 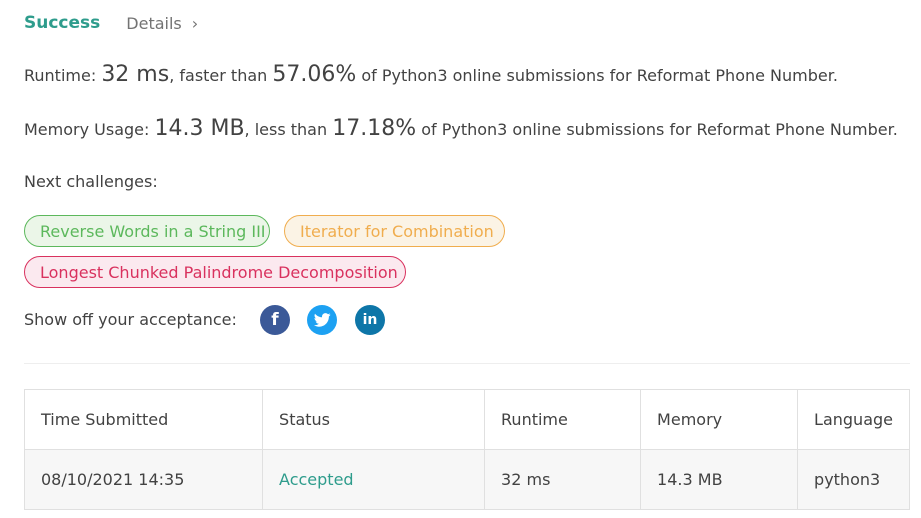 I want to click on divider, so click(x=467, y=363).